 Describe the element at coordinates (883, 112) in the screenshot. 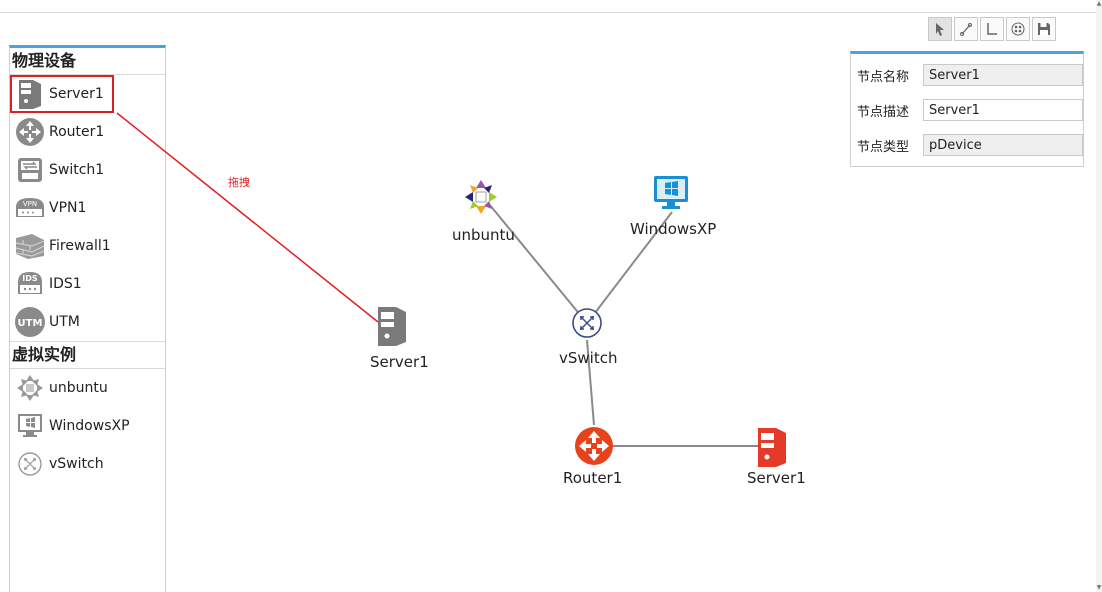

I see `node-desc-label: 节点描述` at that location.